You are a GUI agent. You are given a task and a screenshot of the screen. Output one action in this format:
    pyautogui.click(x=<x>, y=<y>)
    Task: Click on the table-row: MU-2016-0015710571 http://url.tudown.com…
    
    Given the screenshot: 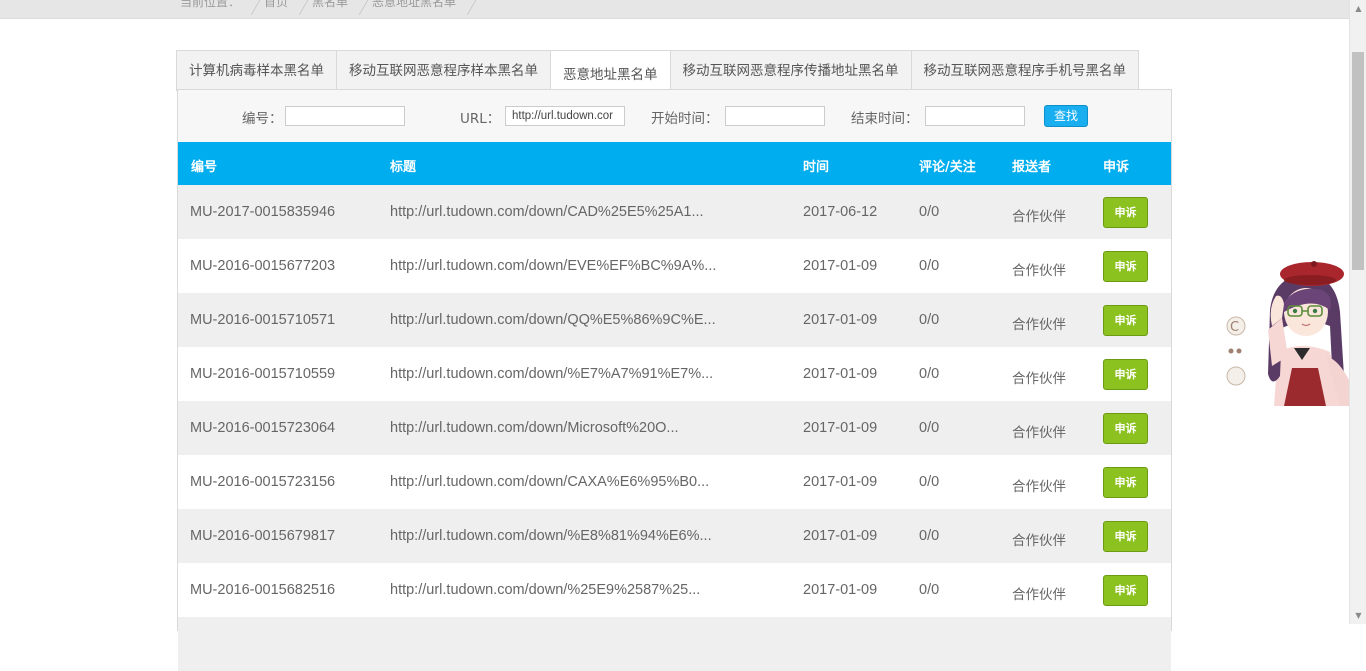 What is the action you would take?
    pyautogui.click(x=674, y=320)
    